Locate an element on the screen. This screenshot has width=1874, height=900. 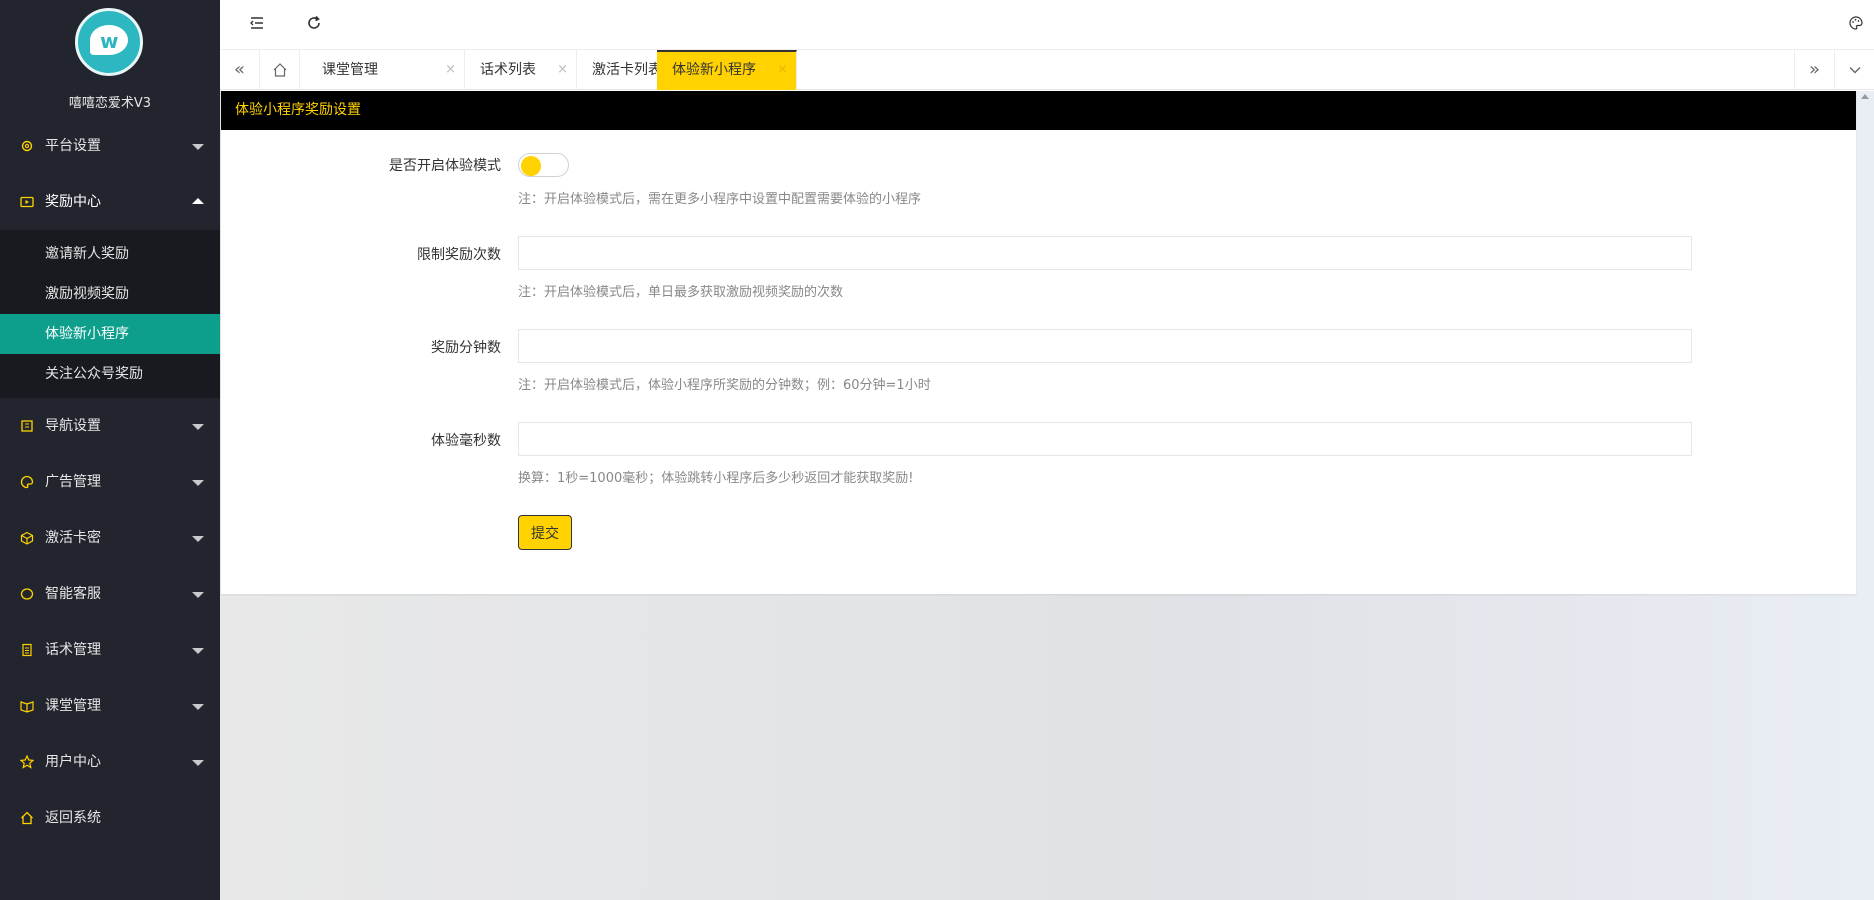
menu-label: 话术管理 is located at coordinates (73, 650).